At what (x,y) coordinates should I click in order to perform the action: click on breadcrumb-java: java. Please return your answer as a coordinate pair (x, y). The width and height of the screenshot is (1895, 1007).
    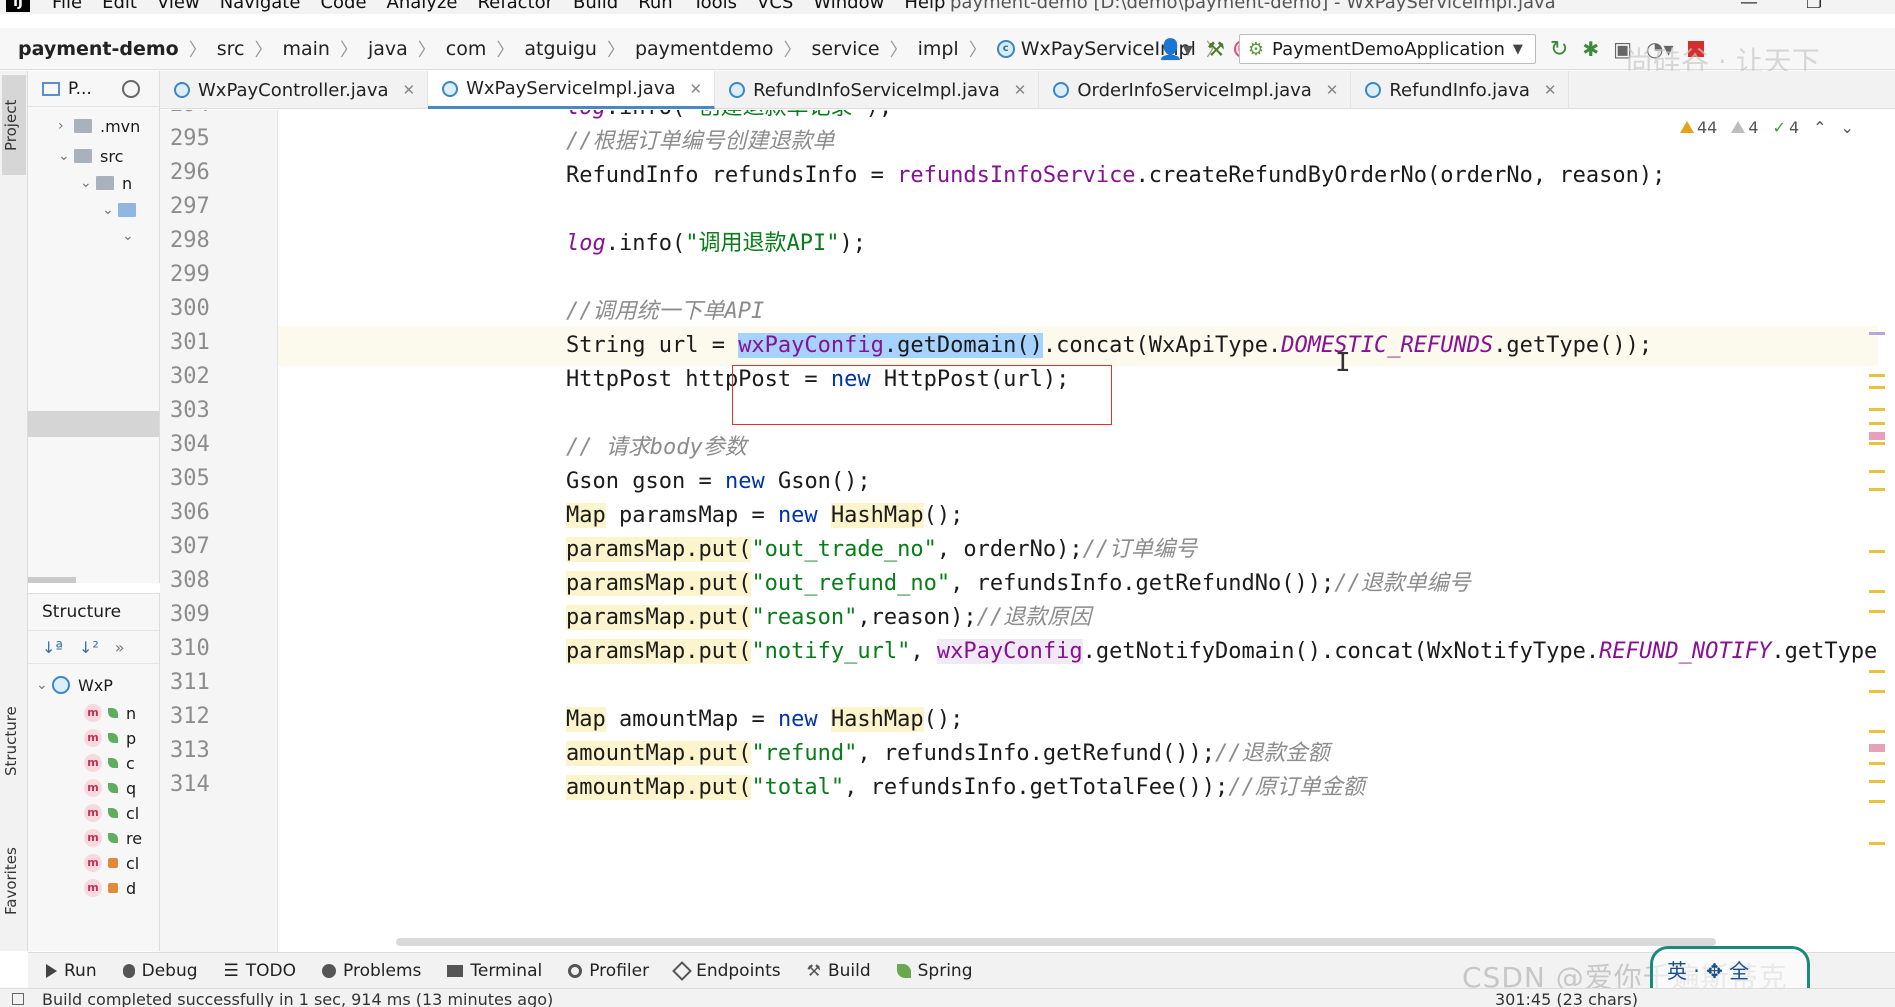
    Looking at the image, I should click on (388, 49).